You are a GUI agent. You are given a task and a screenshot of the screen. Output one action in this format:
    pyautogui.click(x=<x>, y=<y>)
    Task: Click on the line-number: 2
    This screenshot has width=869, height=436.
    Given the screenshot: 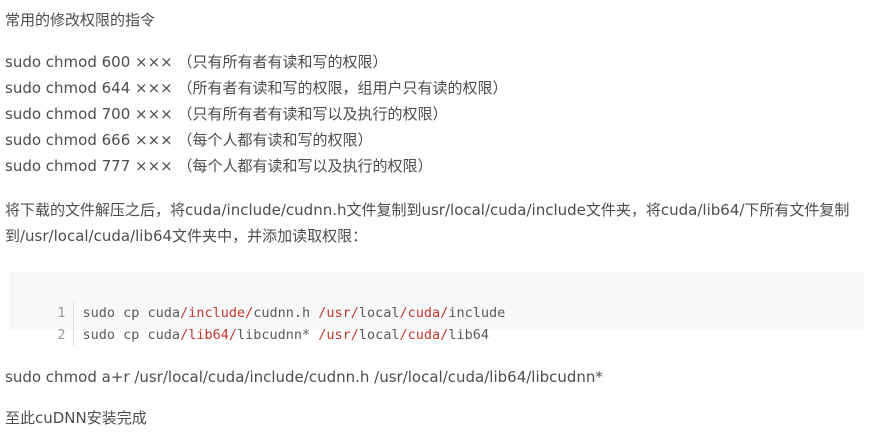 What is the action you would take?
    pyautogui.click(x=58, y=335)
    